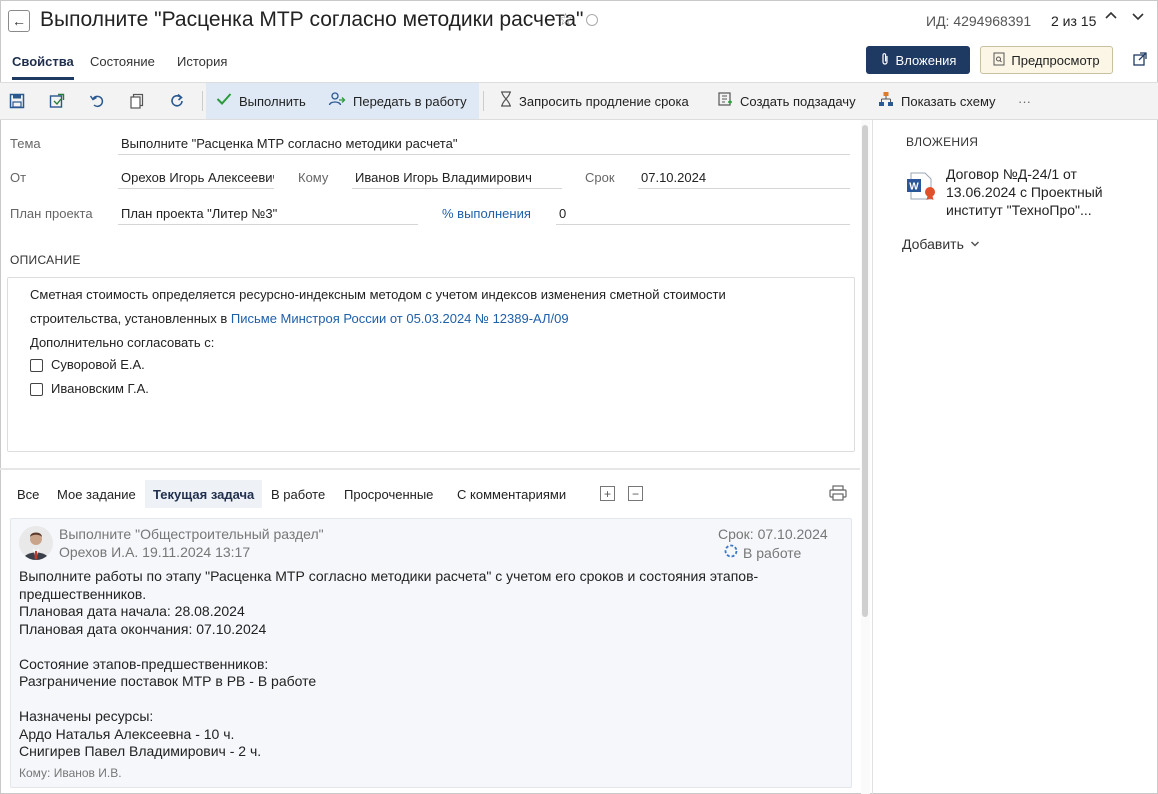  I want to click on back-button: ←, so click(19, 21).